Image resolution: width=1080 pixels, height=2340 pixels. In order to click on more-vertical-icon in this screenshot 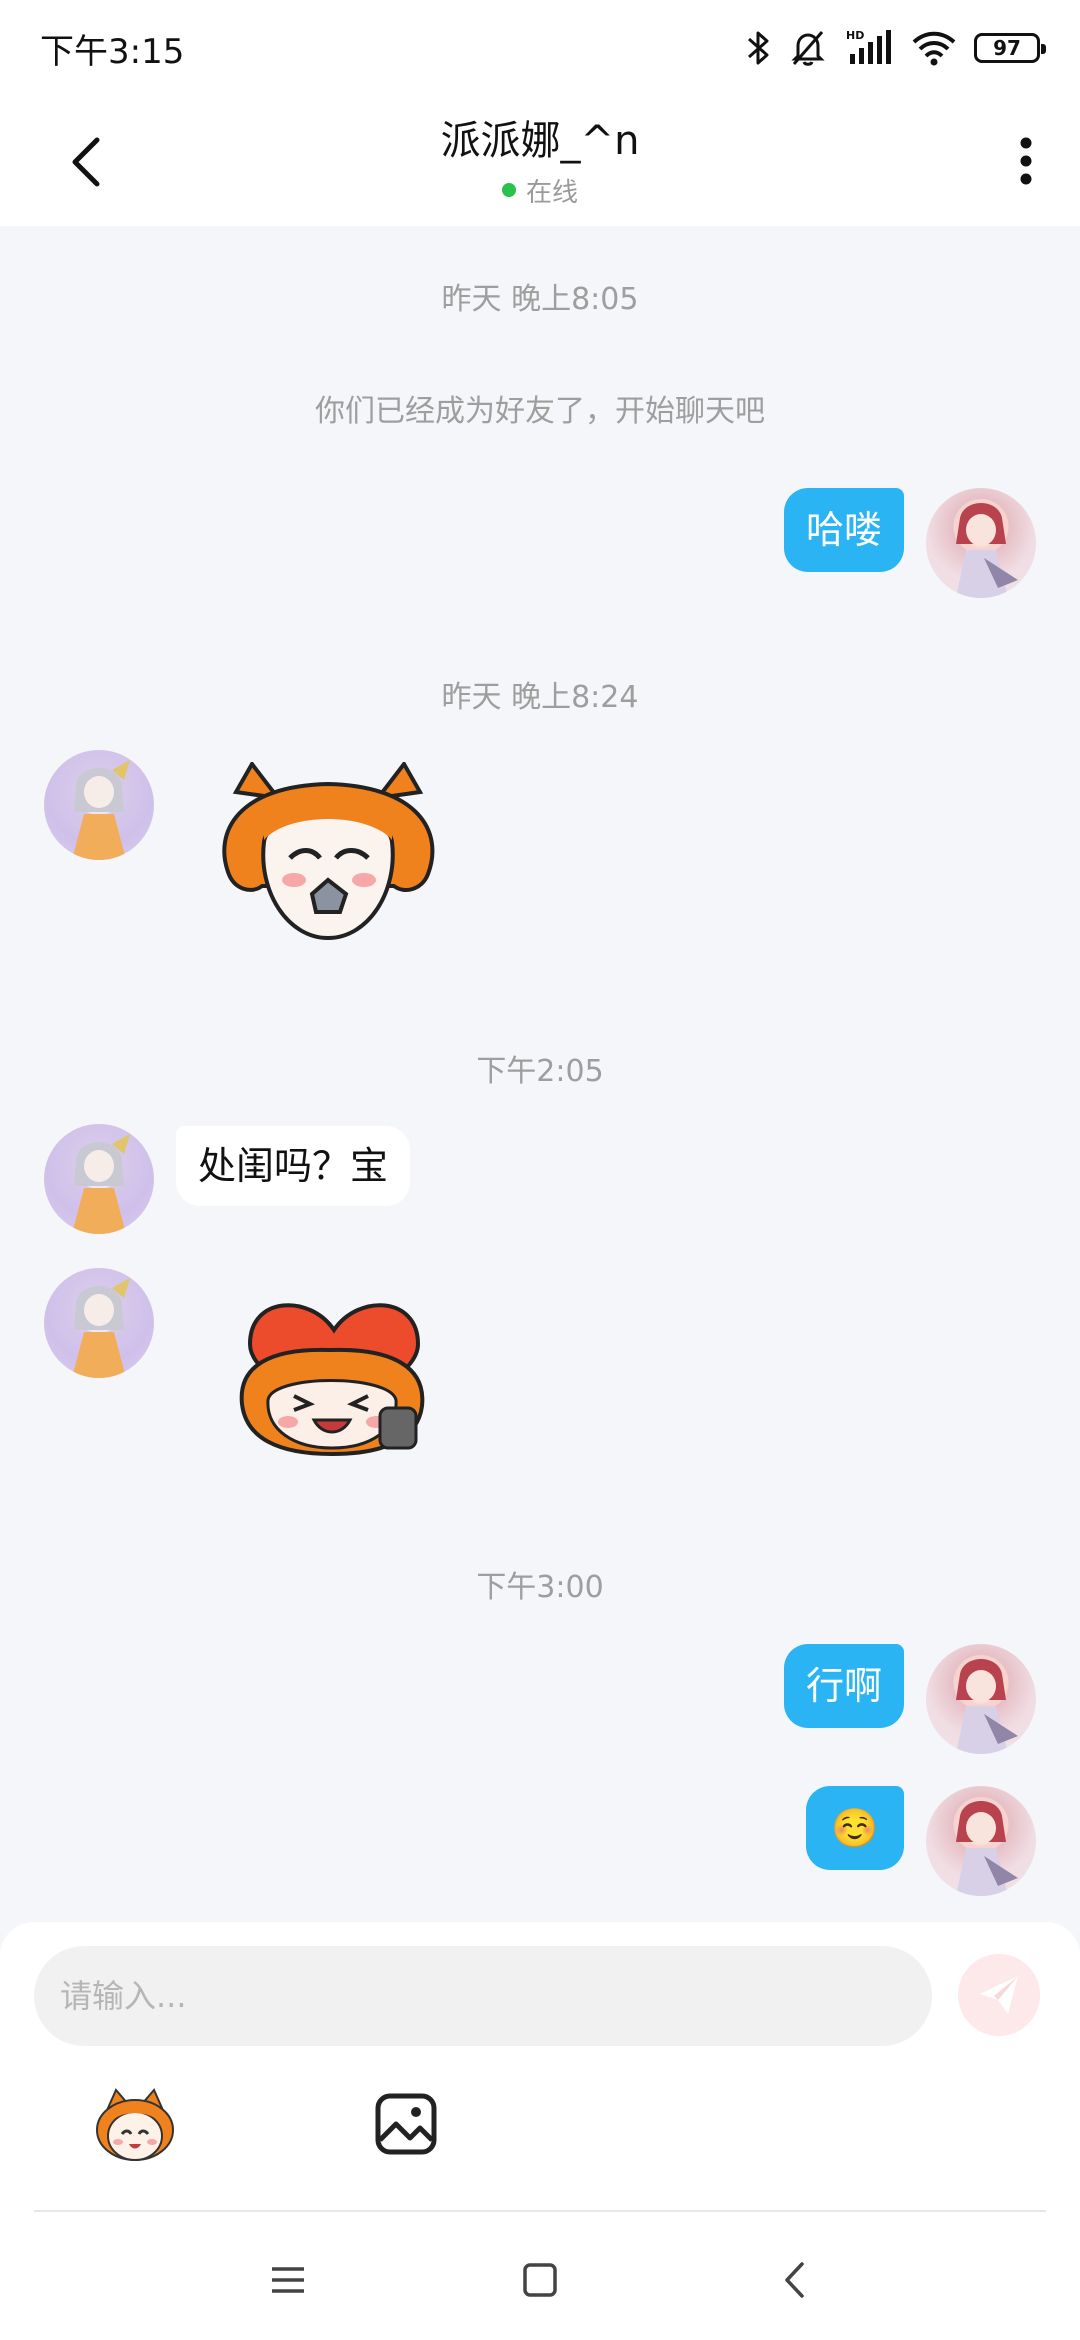, I will do `click(1026, 161)`.